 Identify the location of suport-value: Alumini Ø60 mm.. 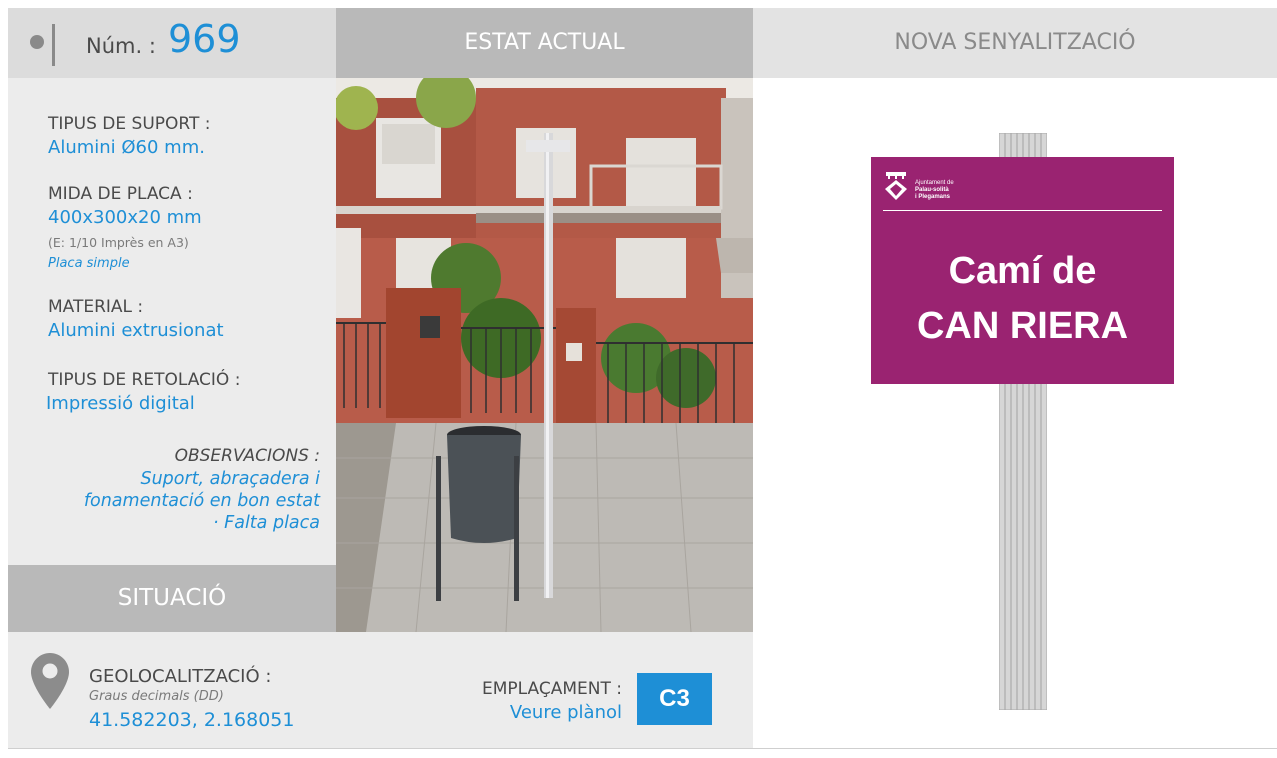
(126, 147).